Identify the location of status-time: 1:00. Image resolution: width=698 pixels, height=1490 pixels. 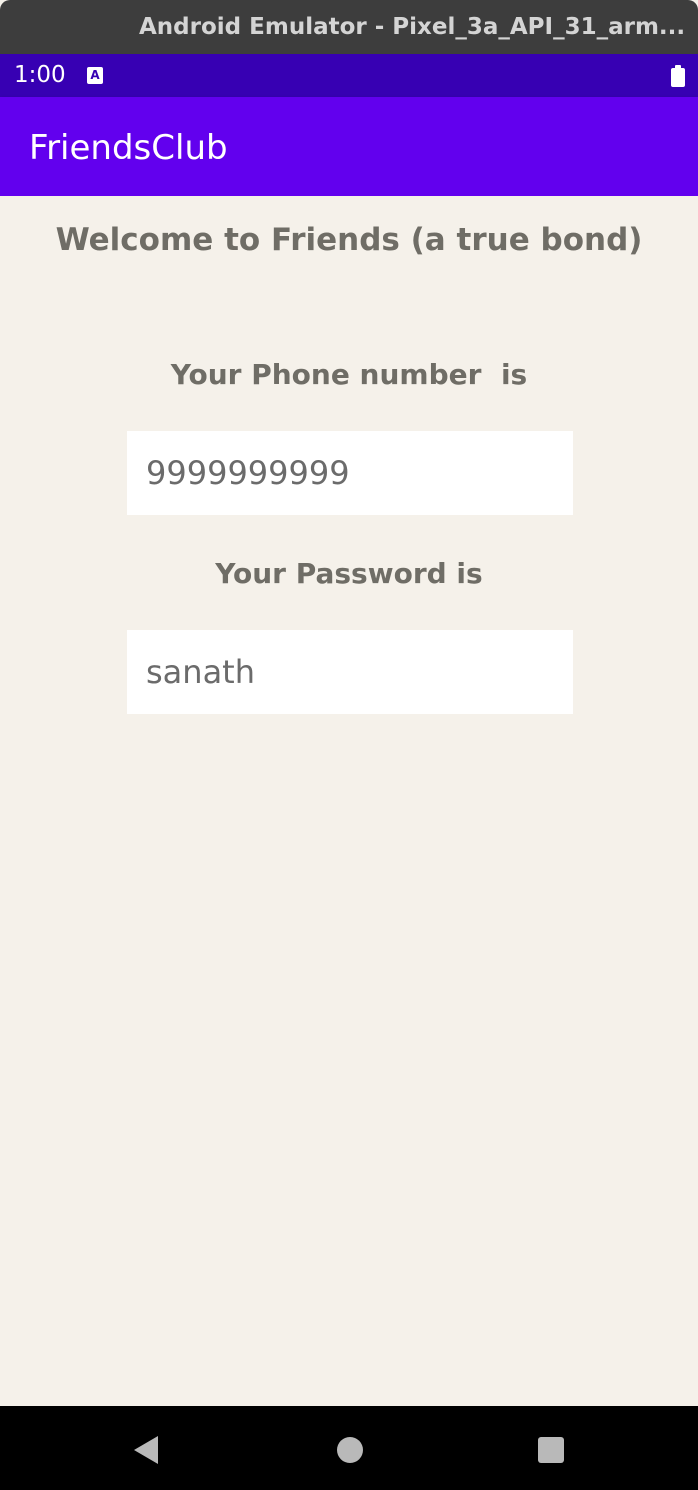
(40, 75).